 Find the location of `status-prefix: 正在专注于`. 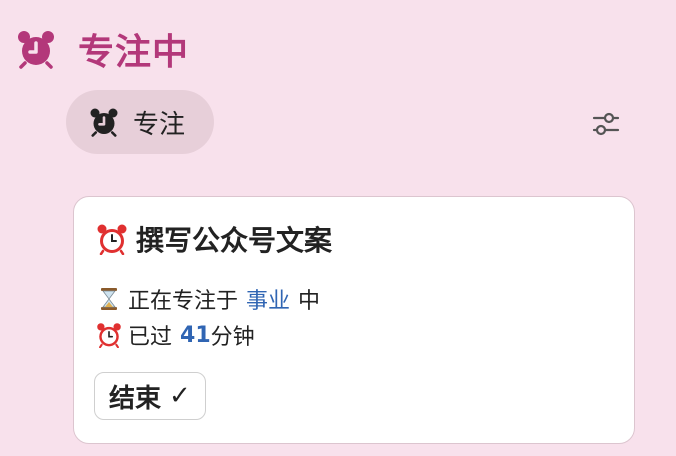

status-prefix: 正在专注于 is located at coordinates (183, 301).